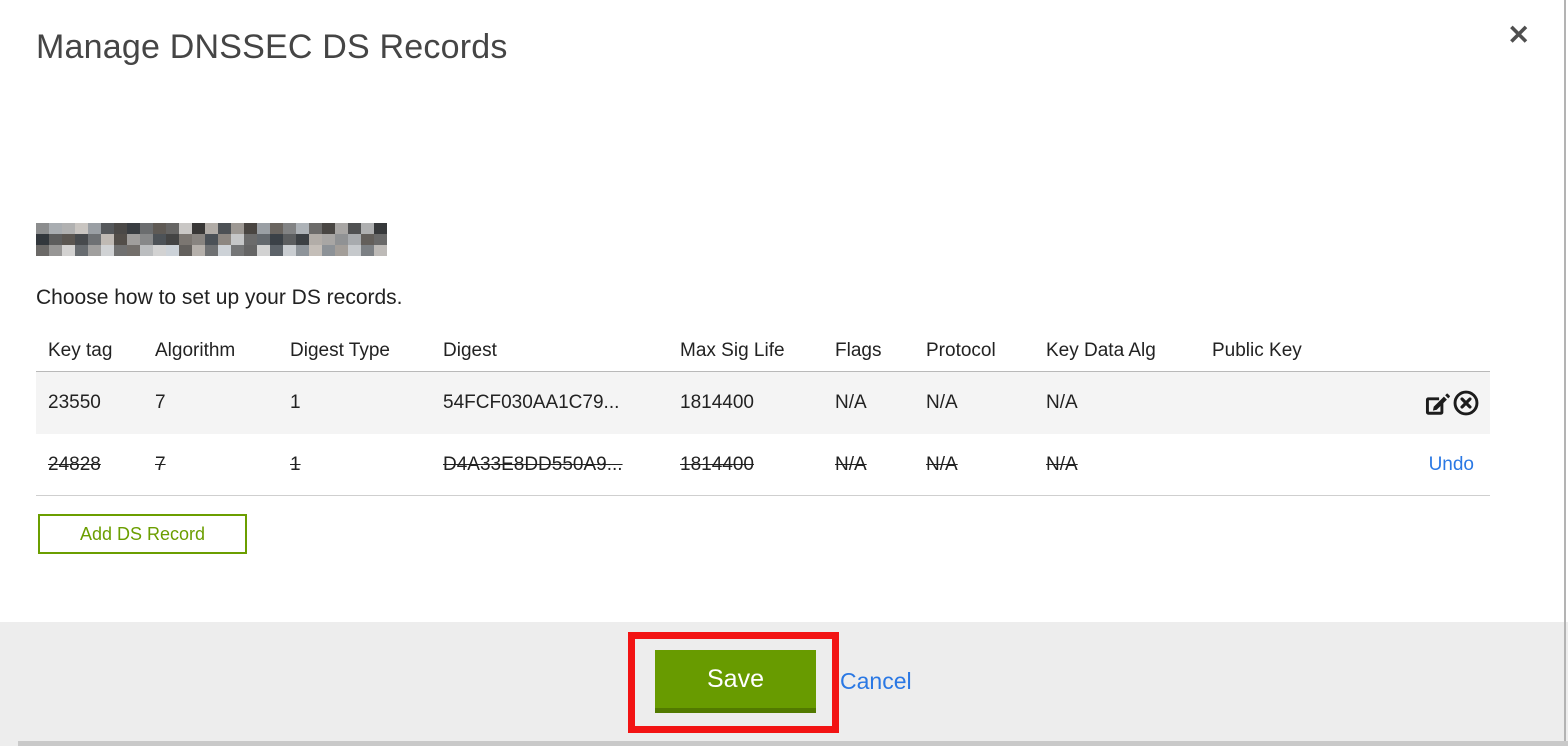 Image resolution: width=1568 pixels, height=746 pixels. Describe the element at coordinates (1465, 403) in the screenshot. I see `delete-record-icon` at that location.